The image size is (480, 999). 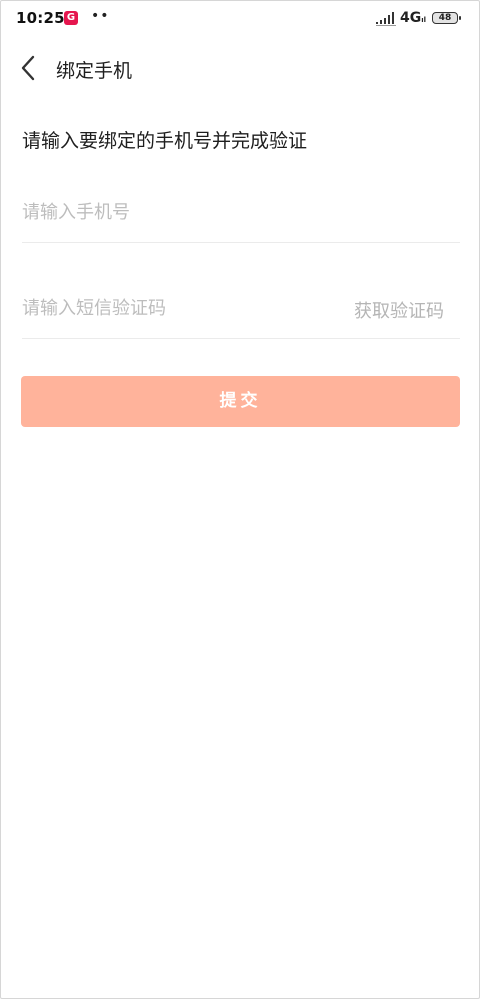 What do you see at coordinates (386, 19) in the screenshot?
I see `signal-icon` at bounding box center [386, 19].